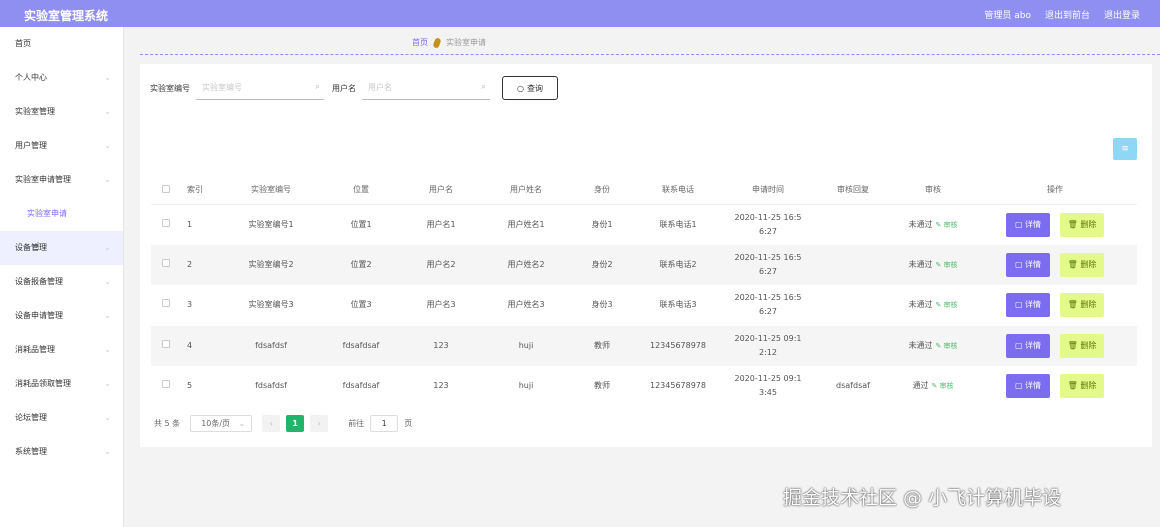  I want to click on next-page-button: ›, so click(319, 423).